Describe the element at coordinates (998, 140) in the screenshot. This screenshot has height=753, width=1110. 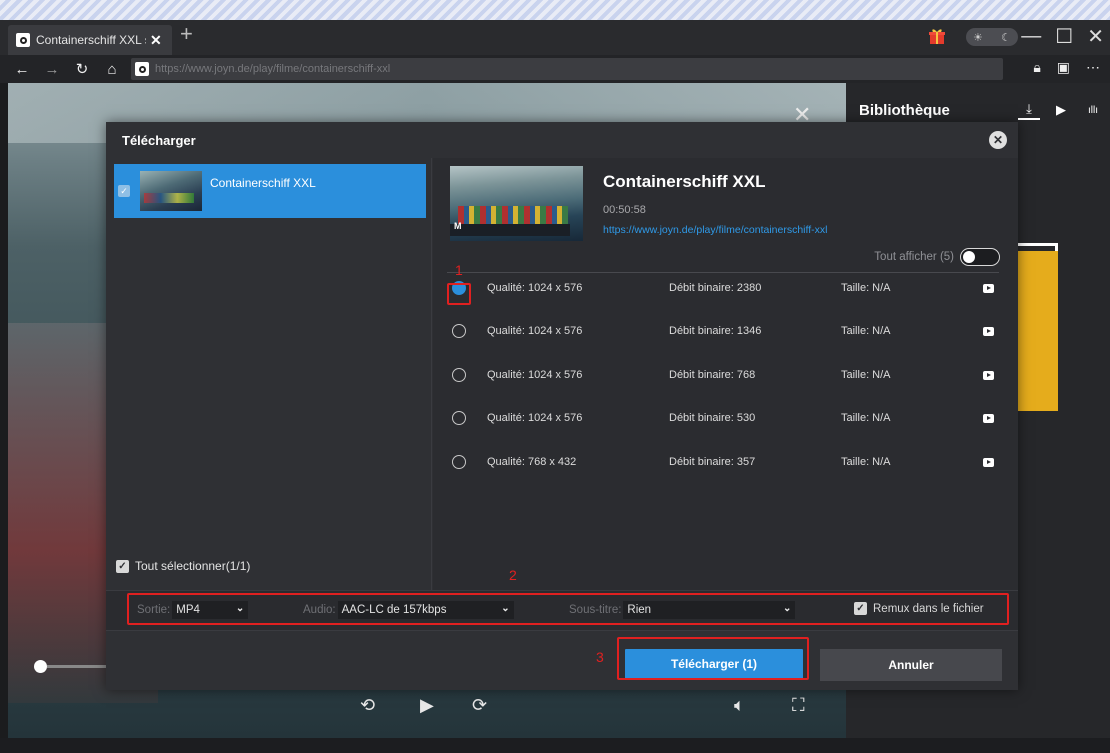
I see `dialog-close-icon: ✕` at that location.